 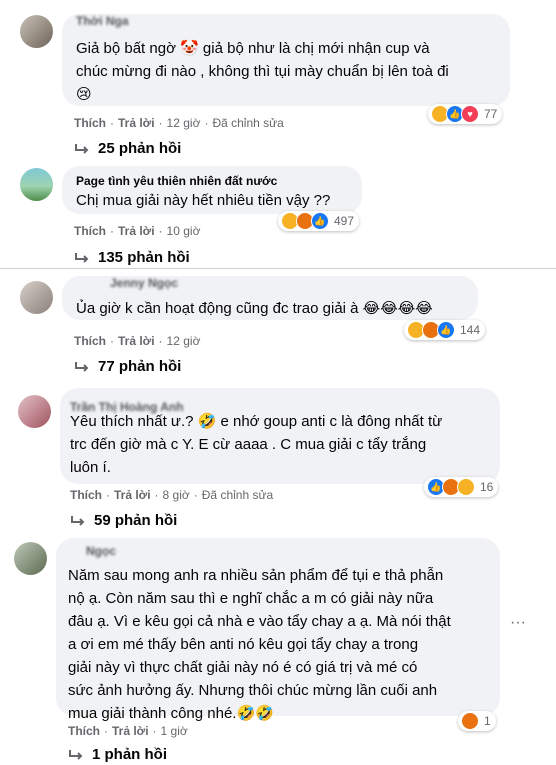 What do you see at coordinates (203, 200) in the screenshot?
I see `comment-text: Chị mua giải này hết nhiêu tiền vậy ??` at bounding box center [203, 200].